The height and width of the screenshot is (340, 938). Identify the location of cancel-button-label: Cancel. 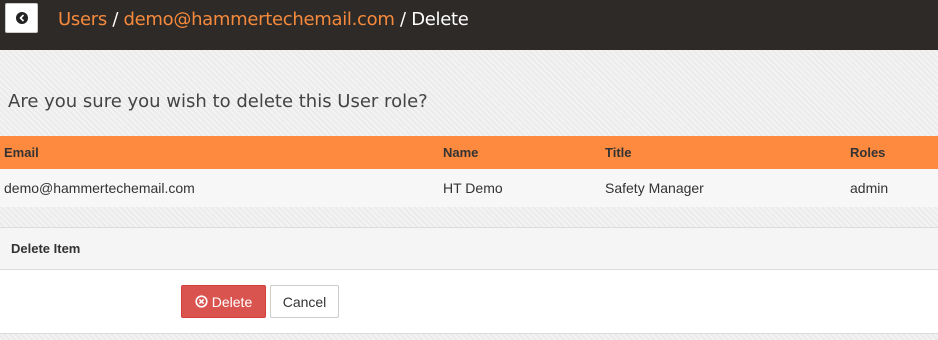
(304, 301).